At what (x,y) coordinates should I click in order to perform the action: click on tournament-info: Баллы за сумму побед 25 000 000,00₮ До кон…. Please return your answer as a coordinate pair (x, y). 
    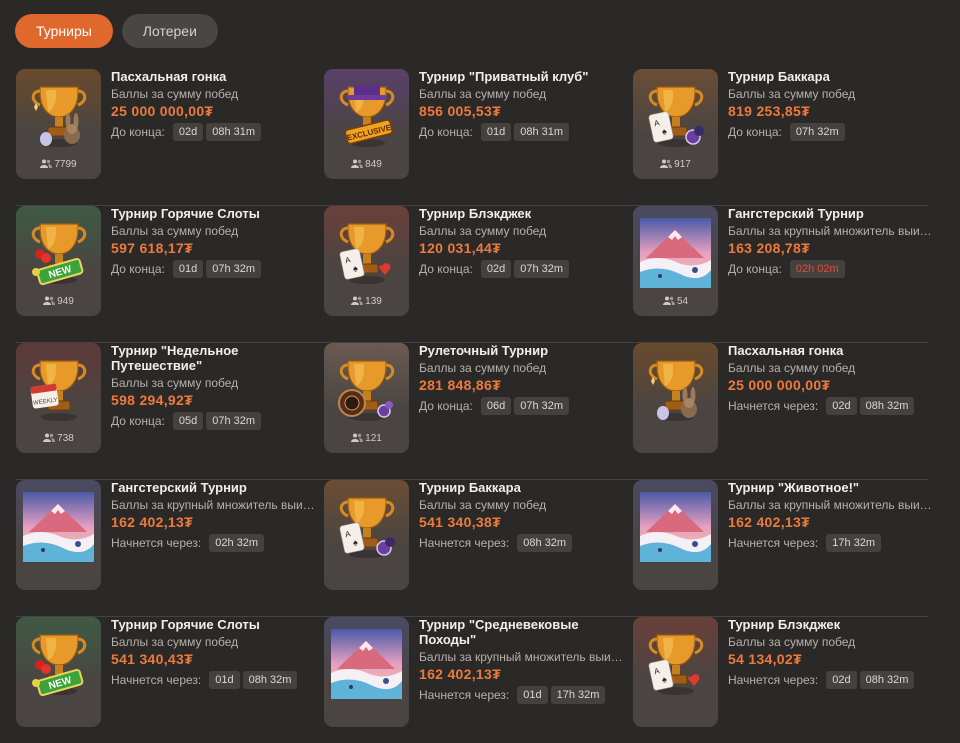
    Looking at the image, I should click on (213, 114).